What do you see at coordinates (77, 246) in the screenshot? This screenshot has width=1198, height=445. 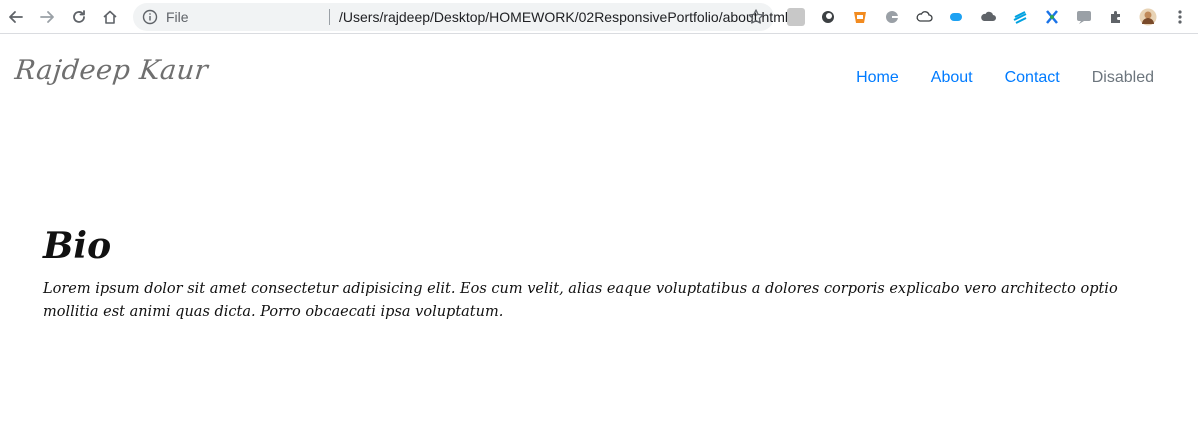 I see `page-title: Bio` at bounding box center [77, 246].